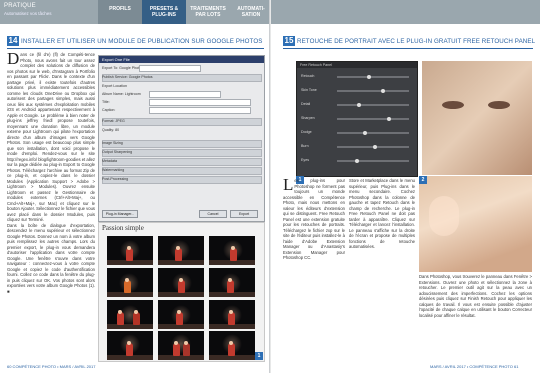 The height and width of the screenshot is (373, 540). What do you see at coordinates (289, 41) in the screenshot?
I see `article-number-15: 15` at bounding box center [289, 41].